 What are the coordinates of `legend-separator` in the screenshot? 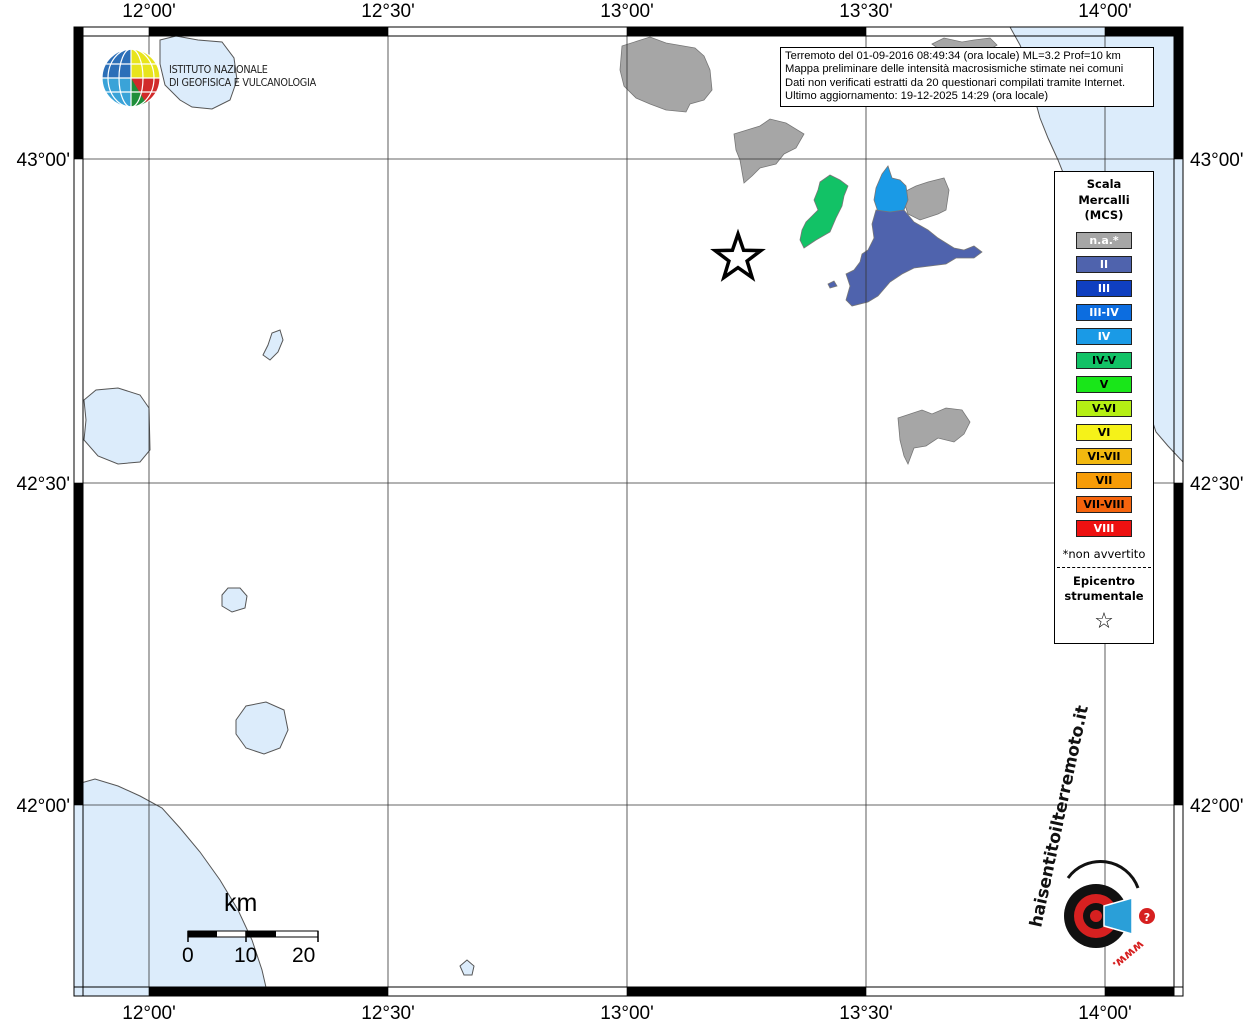 It's located at (1104, 567).